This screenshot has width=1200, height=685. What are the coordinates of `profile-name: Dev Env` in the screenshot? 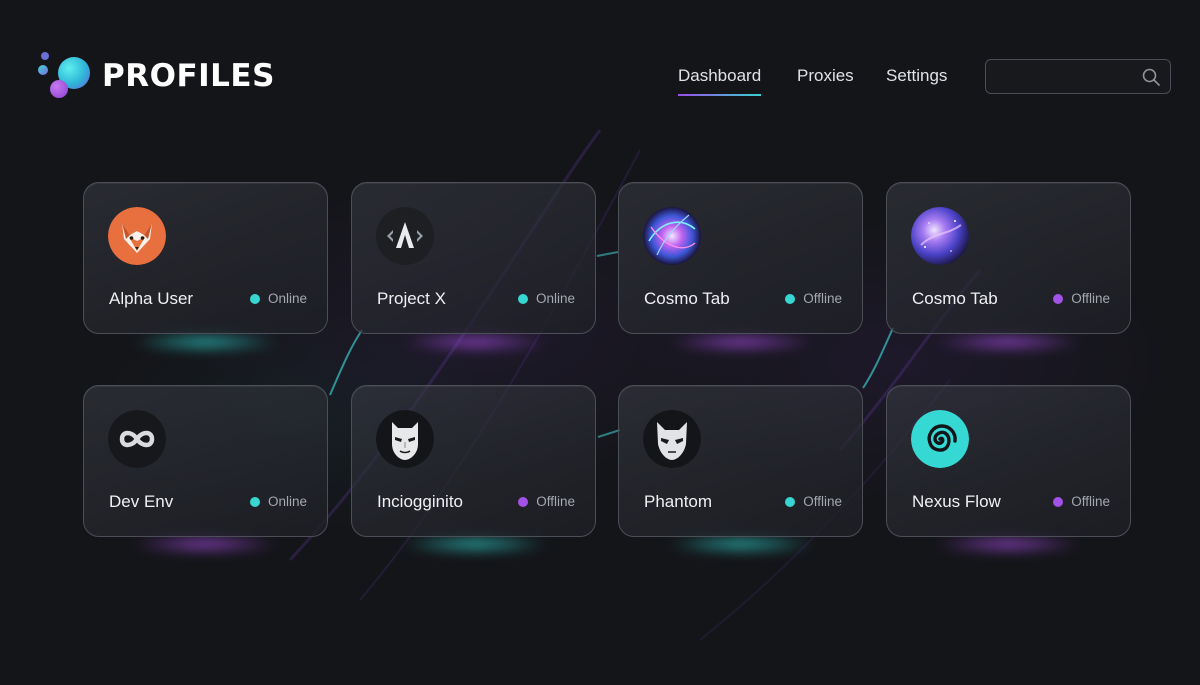 It's located at (141, 501).